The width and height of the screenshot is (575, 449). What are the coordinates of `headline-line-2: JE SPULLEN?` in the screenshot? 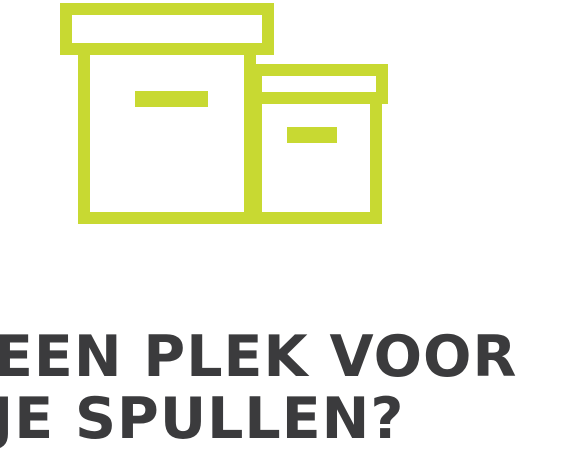 It's located at (202, 417).